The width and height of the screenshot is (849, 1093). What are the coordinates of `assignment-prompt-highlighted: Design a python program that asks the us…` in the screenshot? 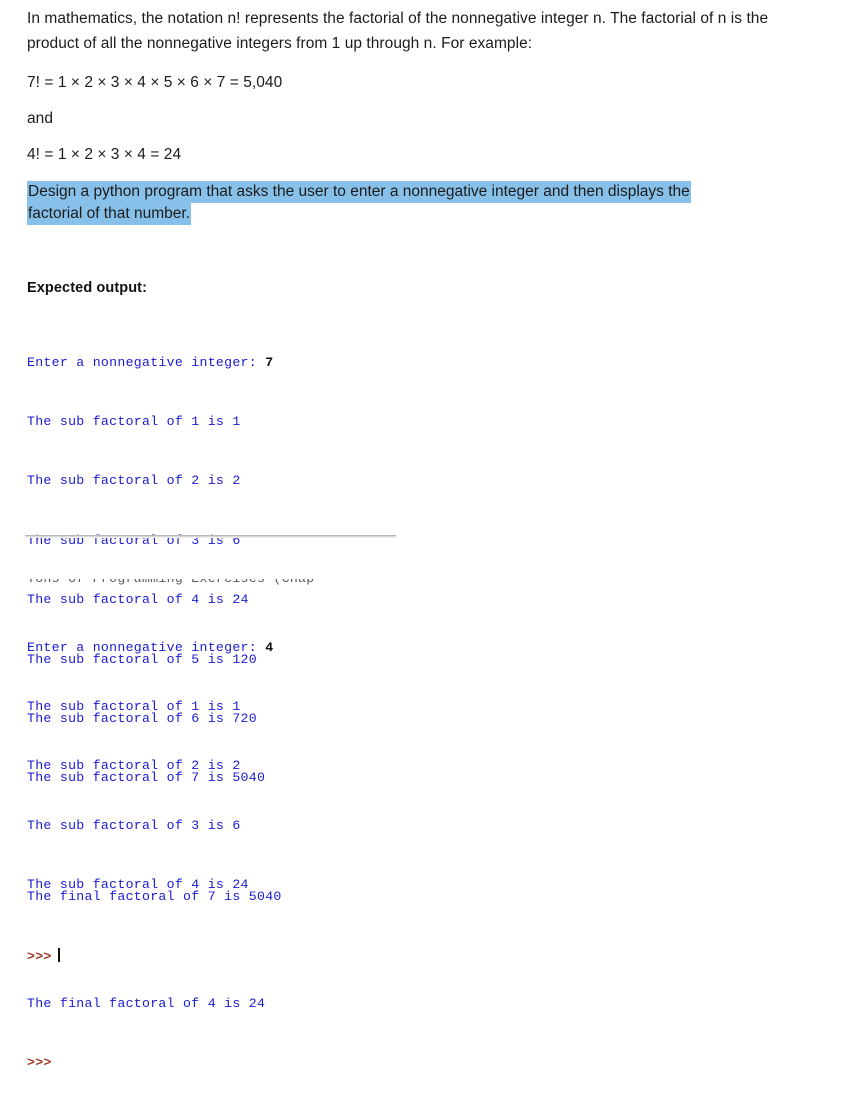 It's located at (384, 203).